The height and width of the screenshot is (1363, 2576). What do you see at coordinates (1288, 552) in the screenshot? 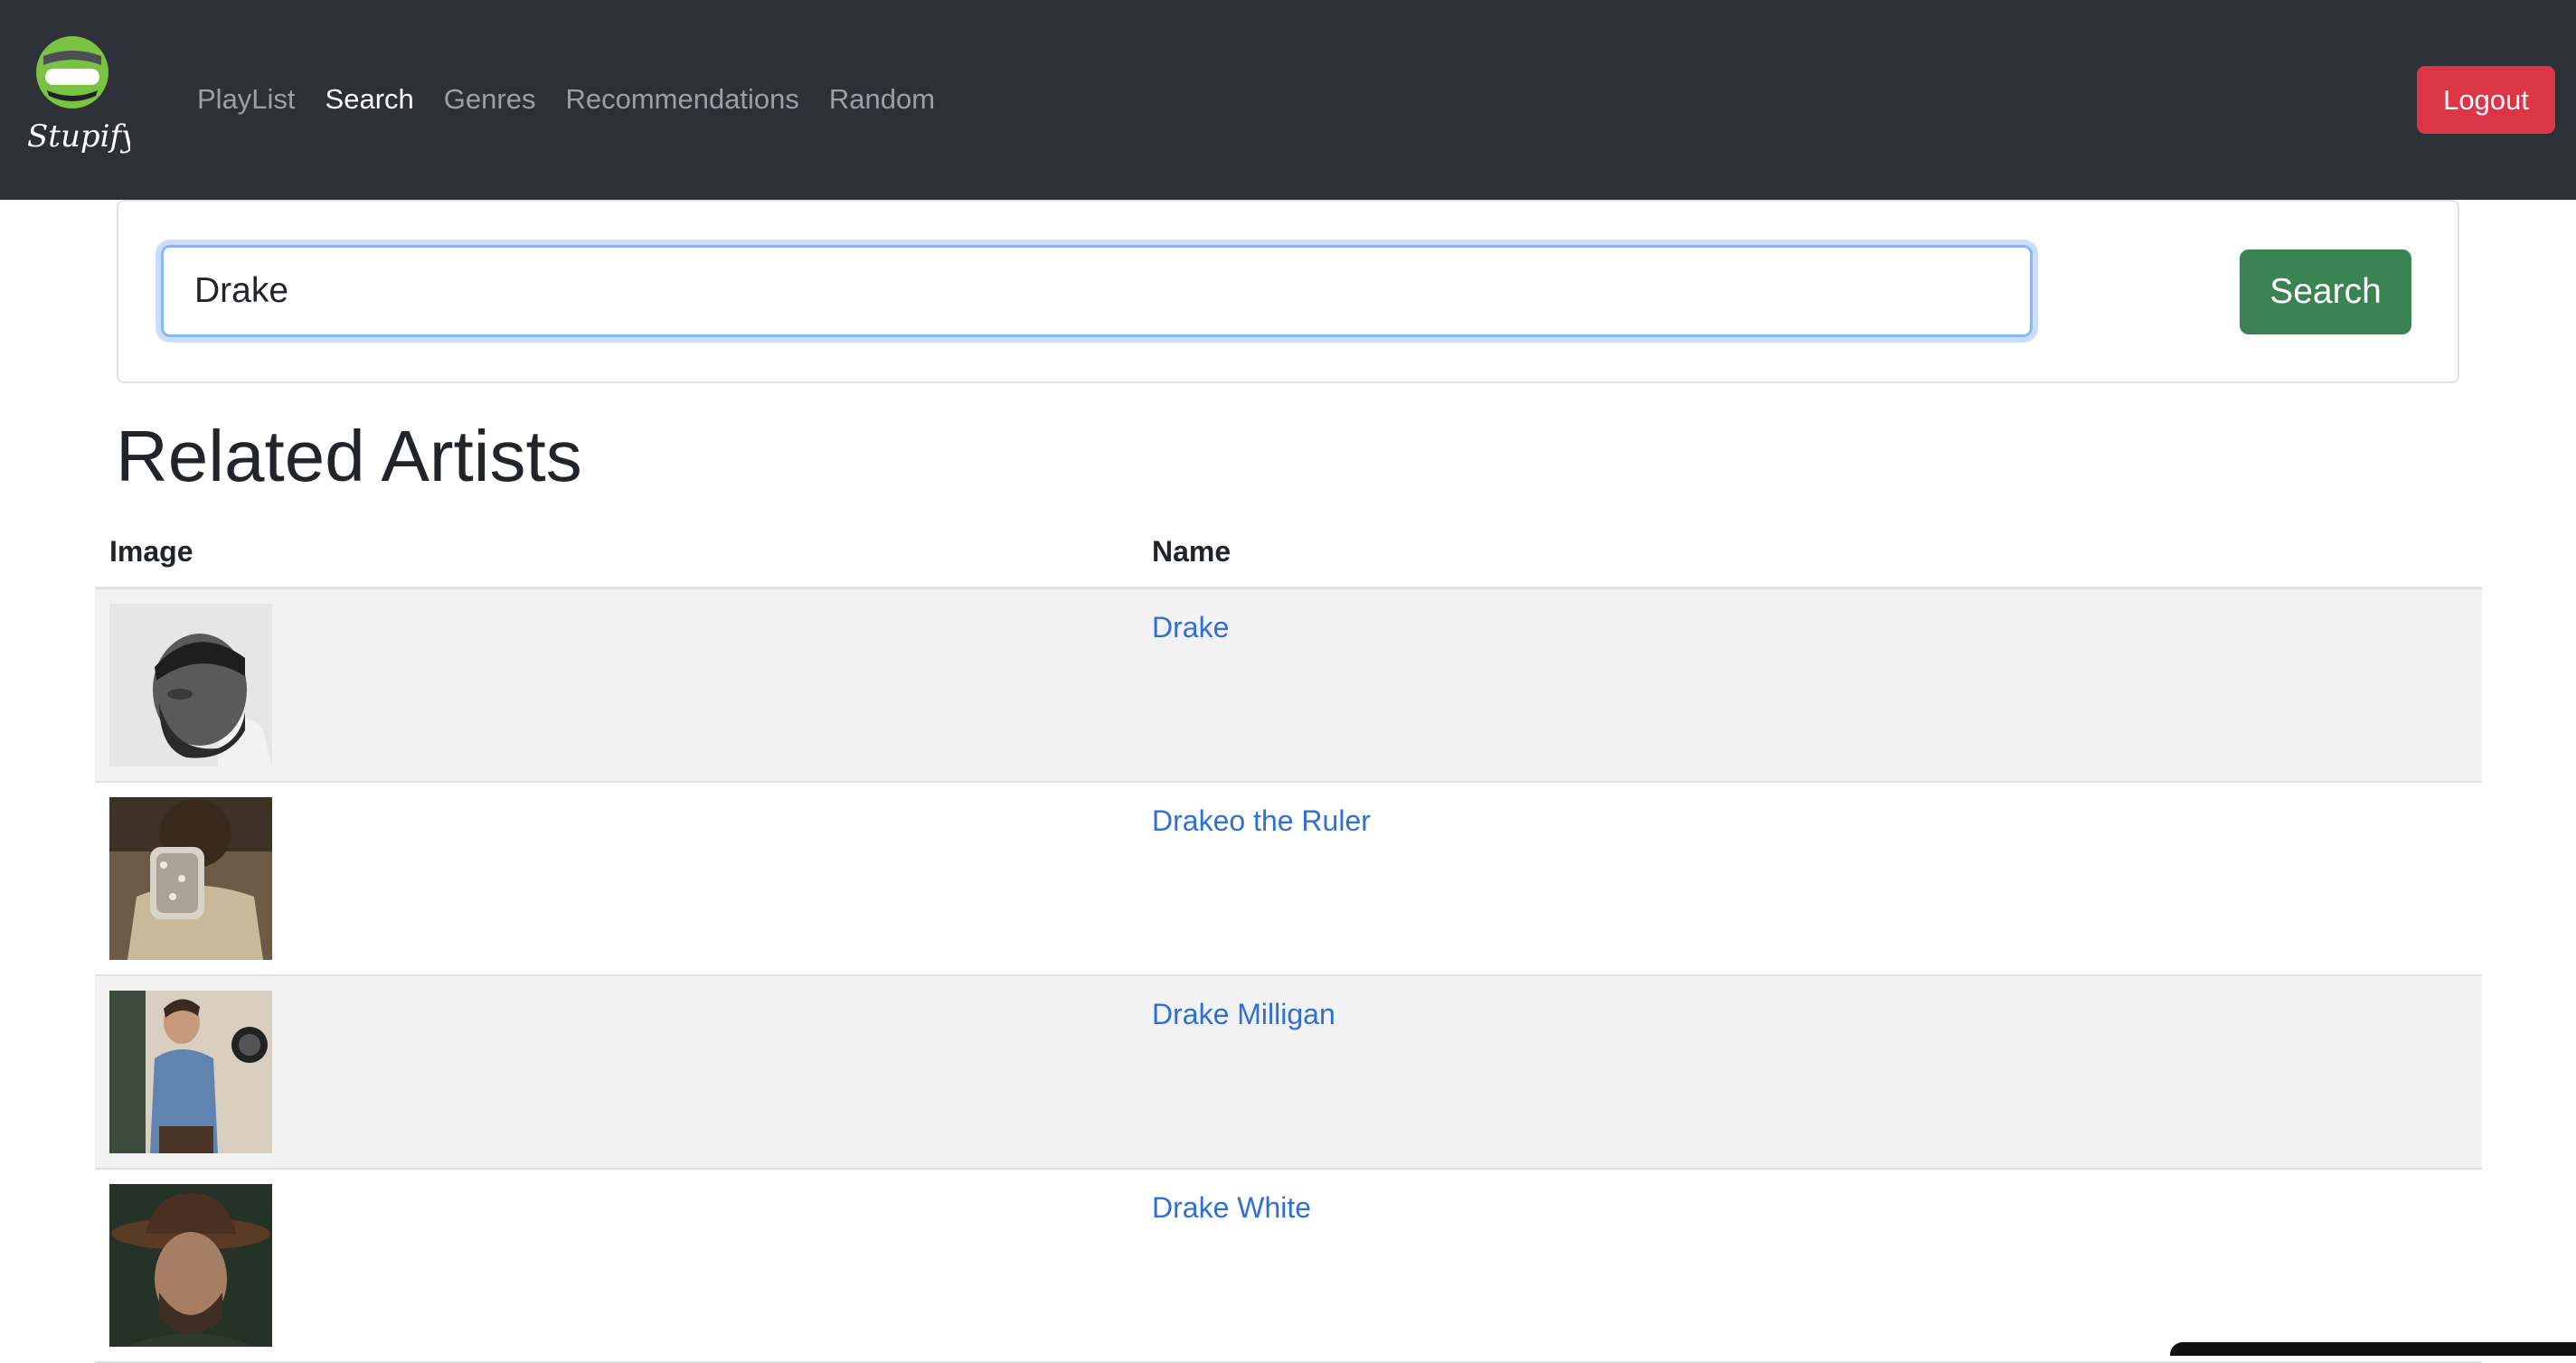
I see `table-header: Image Name` at bounding box center [1288, 552].